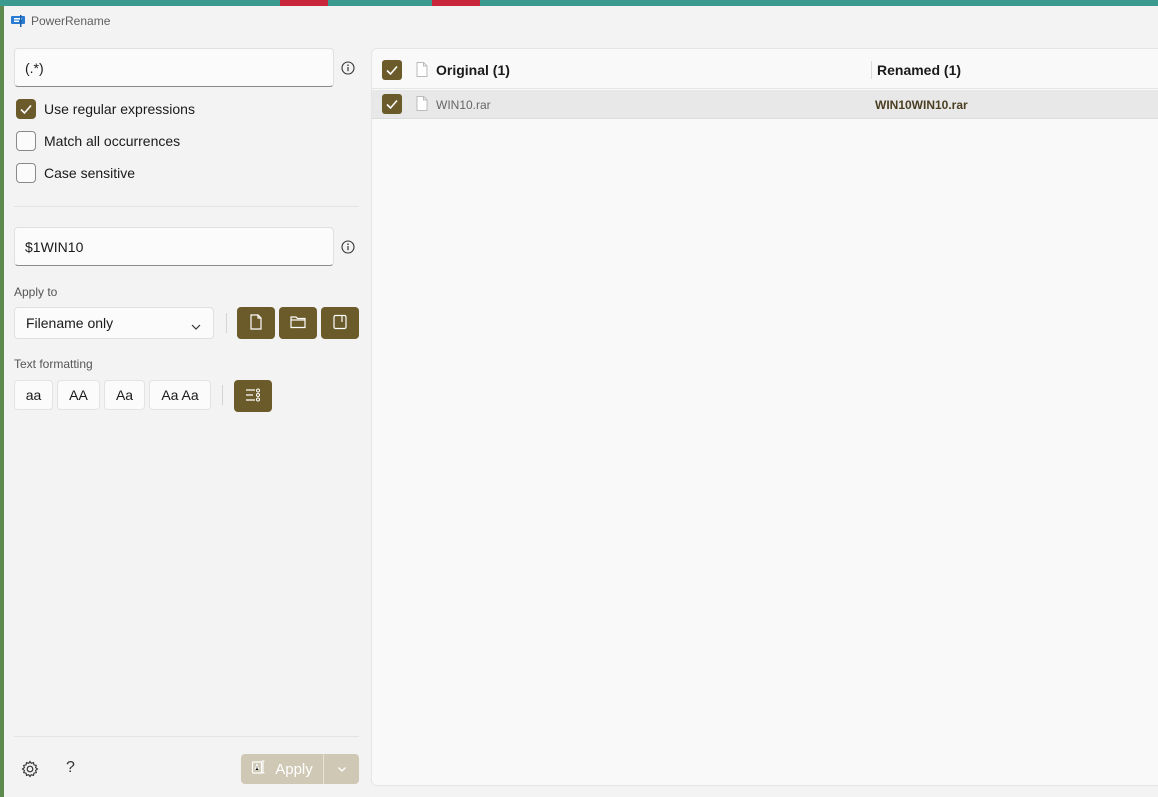 This screenshot has height=797, width=1158. What do you see at coordinates (473, 70) in the screenshot?
I see `original-column-header: Original (1)` at bounding box center [473, 70].